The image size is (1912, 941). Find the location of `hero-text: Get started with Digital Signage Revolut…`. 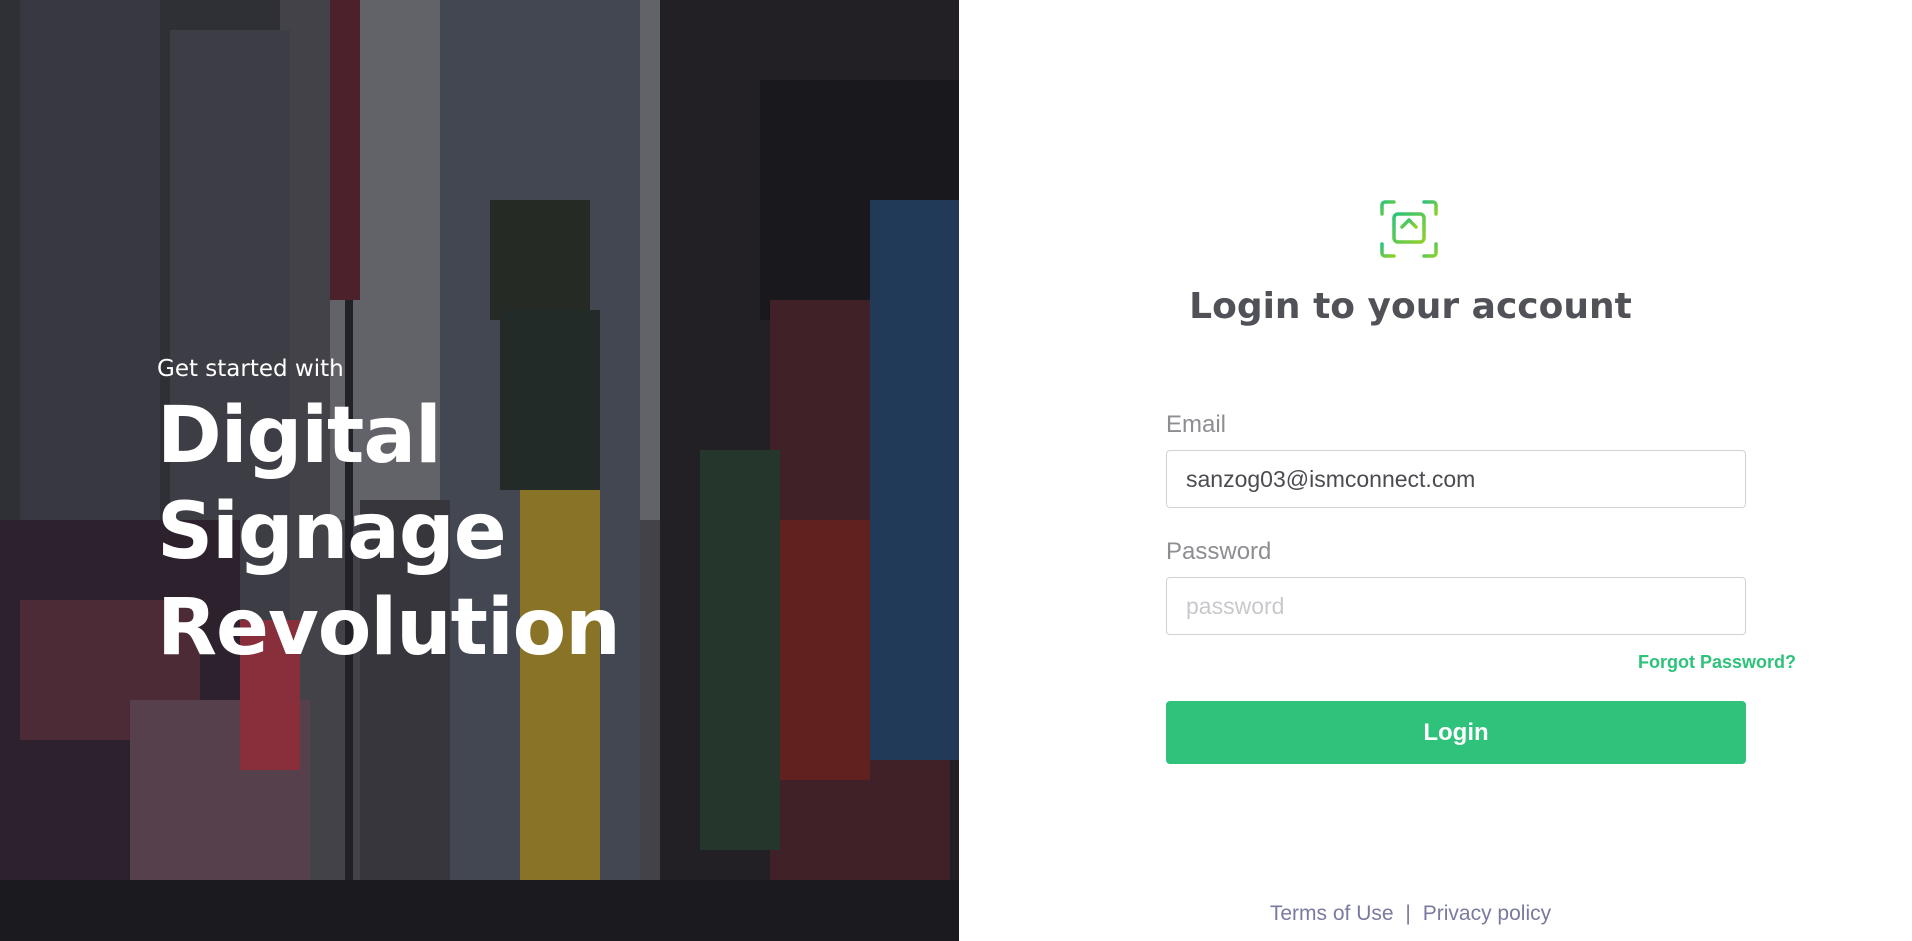

hero-text: Get started with Digital Signage Revolut… is located at coordinates (477, 516).